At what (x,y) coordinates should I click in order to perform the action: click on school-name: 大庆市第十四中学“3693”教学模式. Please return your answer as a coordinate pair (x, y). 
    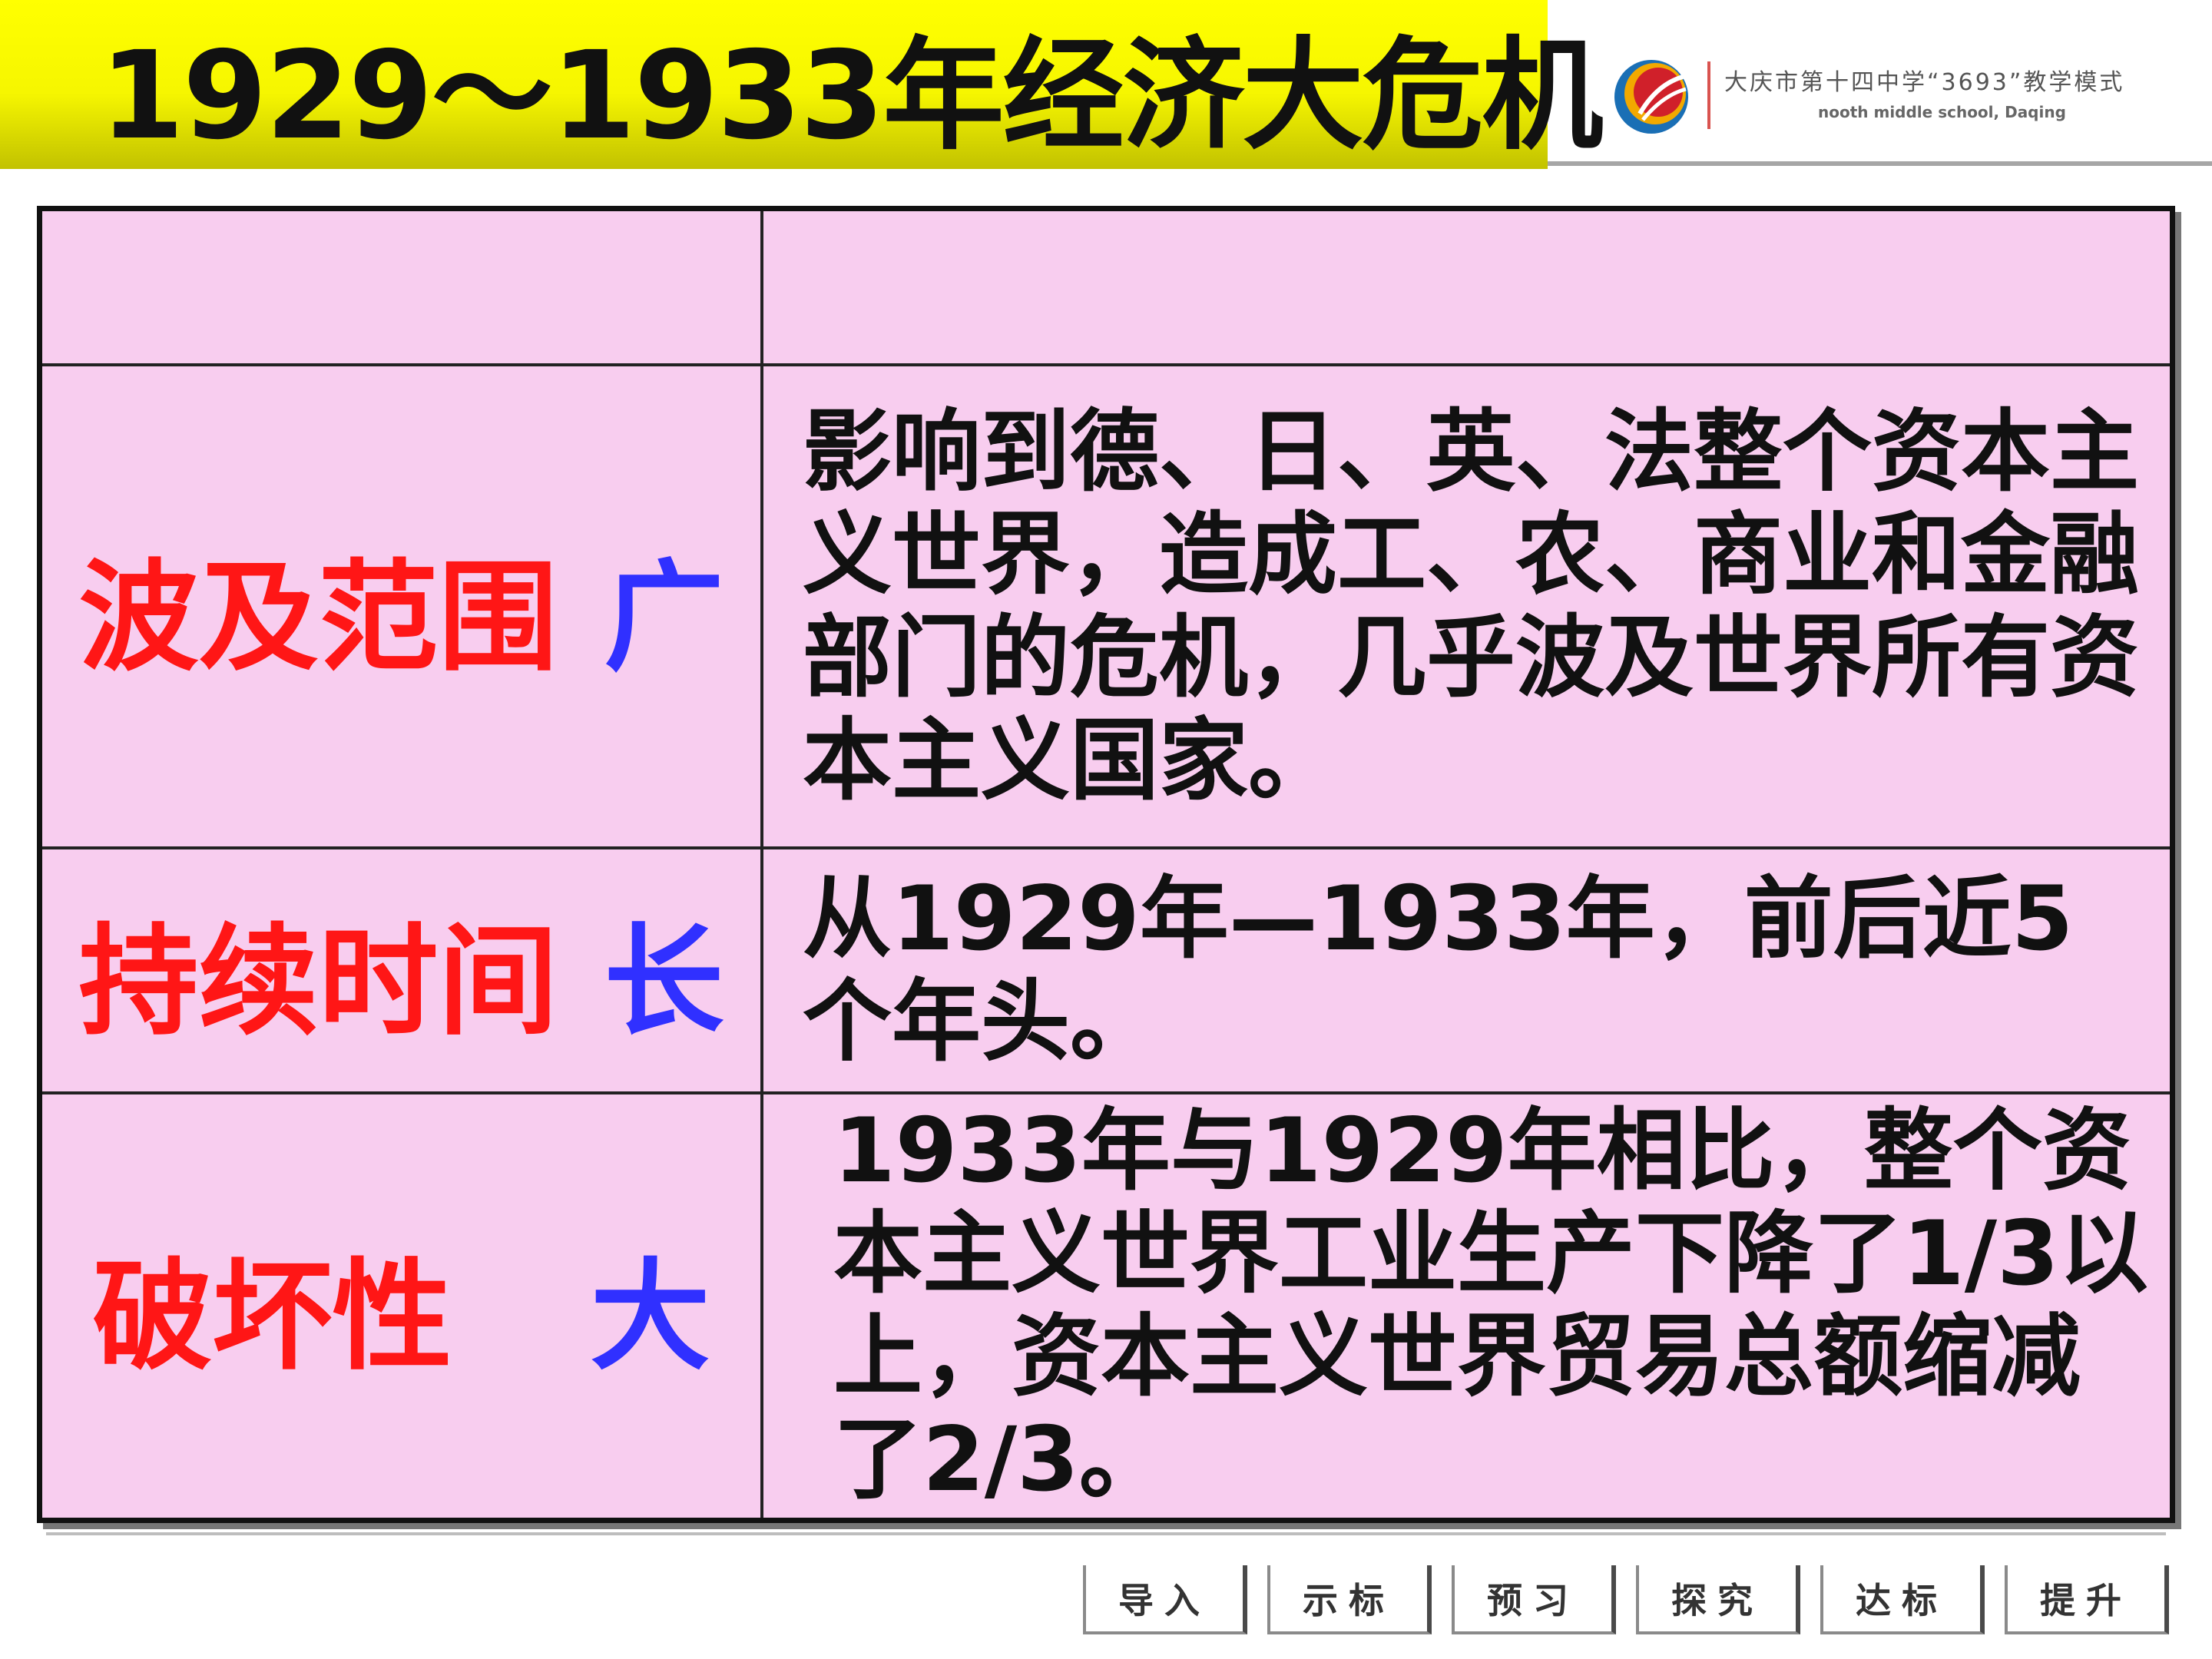
    Looking at the image, I should click on (1925, 82).